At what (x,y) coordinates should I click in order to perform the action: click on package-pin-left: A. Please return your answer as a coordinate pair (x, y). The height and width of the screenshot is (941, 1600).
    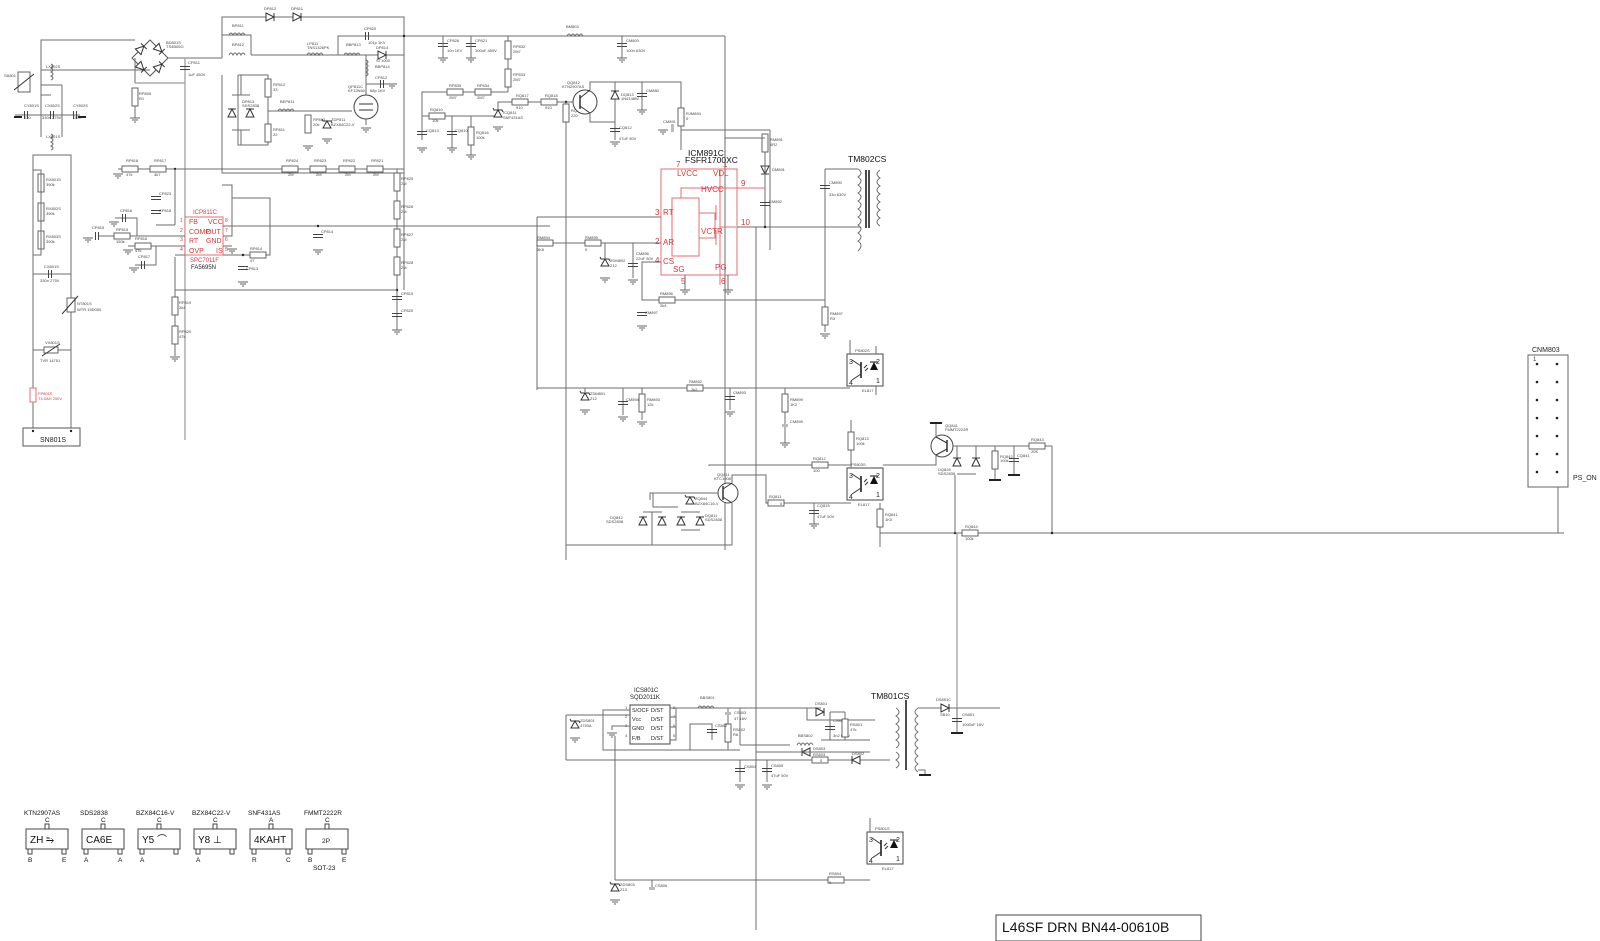
    Looking at the image, I should click on (86, 860).